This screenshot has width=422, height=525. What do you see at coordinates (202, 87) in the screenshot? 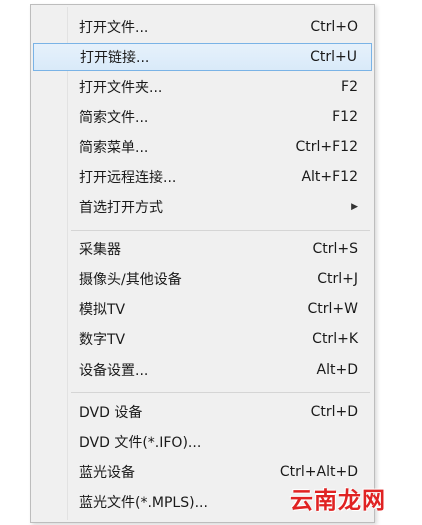
I see `menu-item-open-folder: 打开文件夹... F2` at bounding box center [202, 87].